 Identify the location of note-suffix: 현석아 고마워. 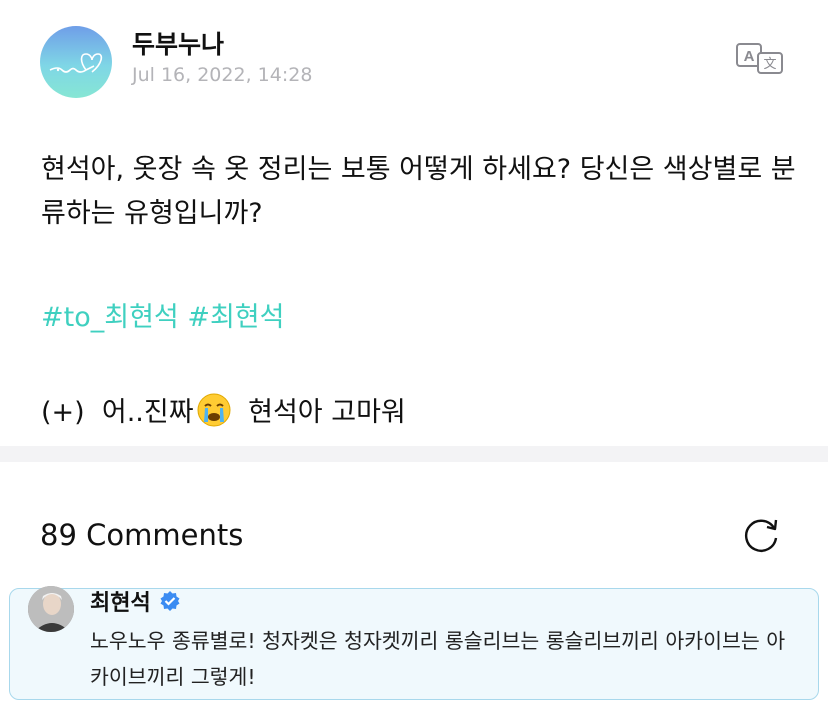
(322, 412).